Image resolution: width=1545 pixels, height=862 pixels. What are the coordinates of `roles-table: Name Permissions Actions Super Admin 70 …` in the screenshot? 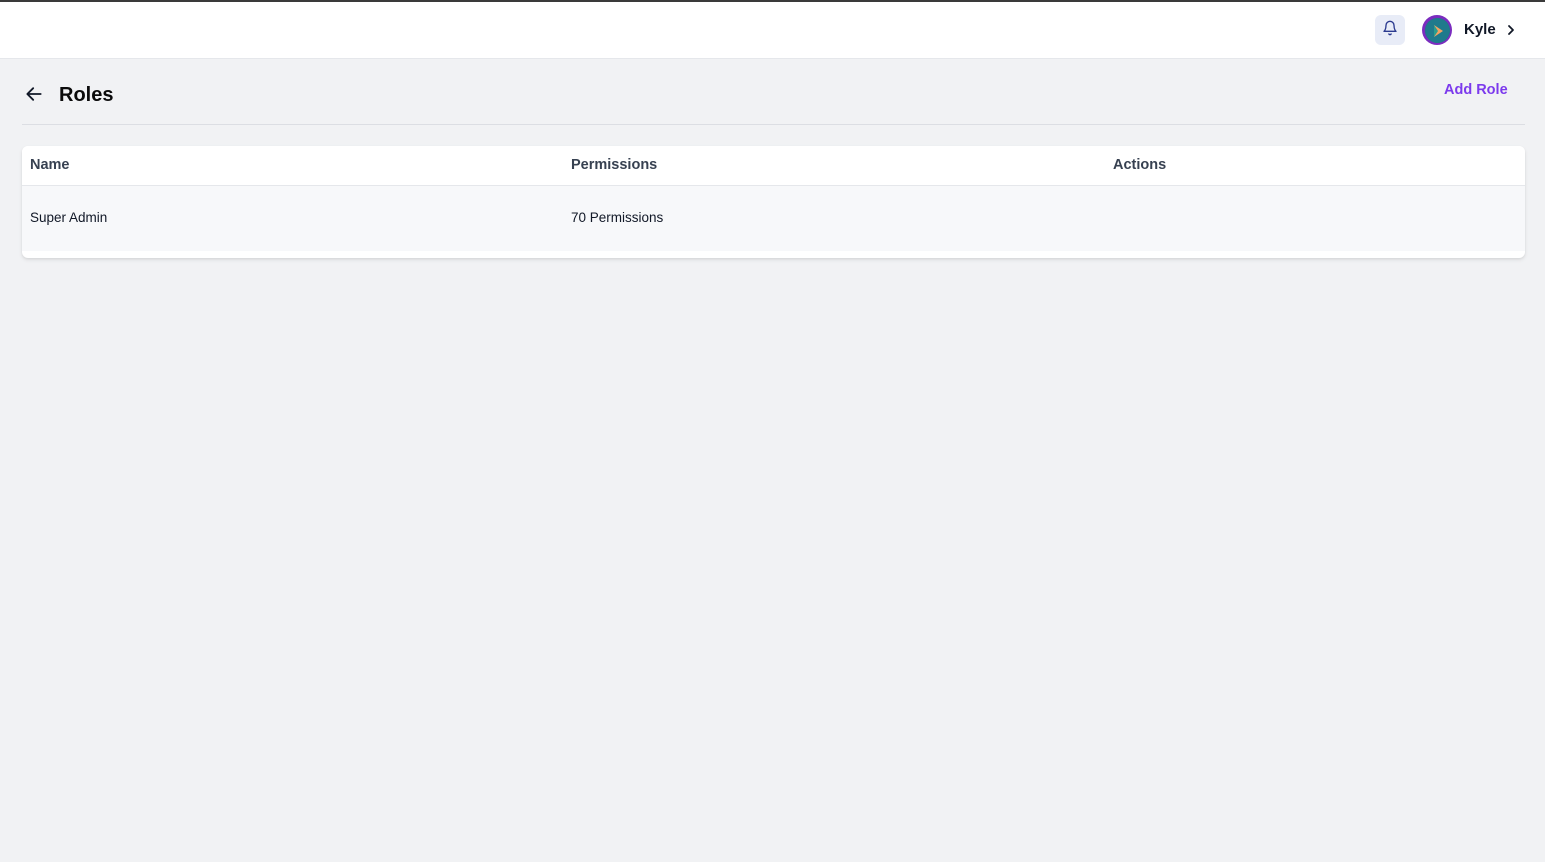 It's located at (773, 202).